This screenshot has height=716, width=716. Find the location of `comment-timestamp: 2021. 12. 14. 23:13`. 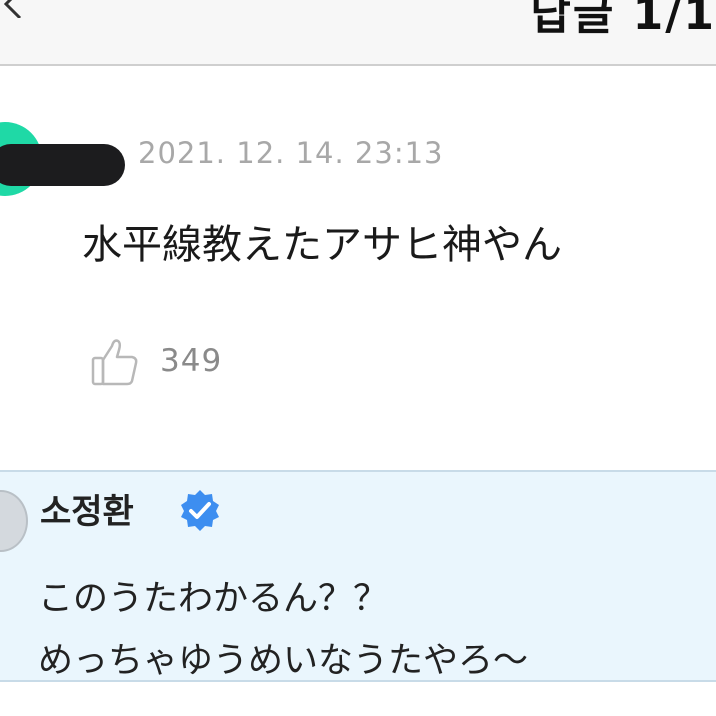

comment-timestamp: 2021. 12. 14. 23:13 is located at coordinates (291, 153).